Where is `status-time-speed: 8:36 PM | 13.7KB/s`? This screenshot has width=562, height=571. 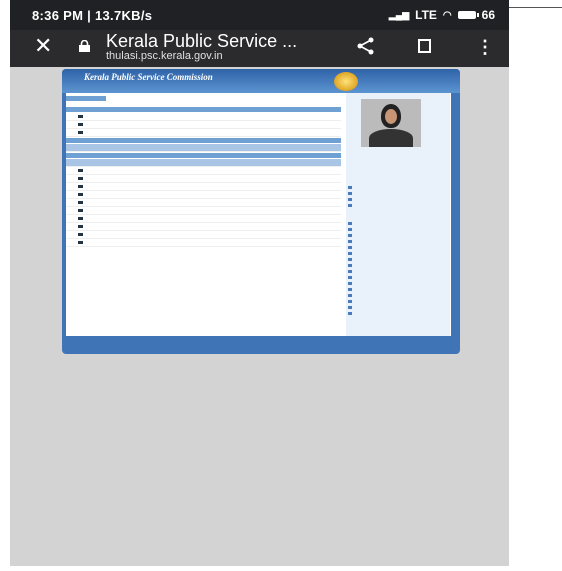 status-time-speed: 8:36 PM | 13.7KB/s is located at coordinates (92, 15).